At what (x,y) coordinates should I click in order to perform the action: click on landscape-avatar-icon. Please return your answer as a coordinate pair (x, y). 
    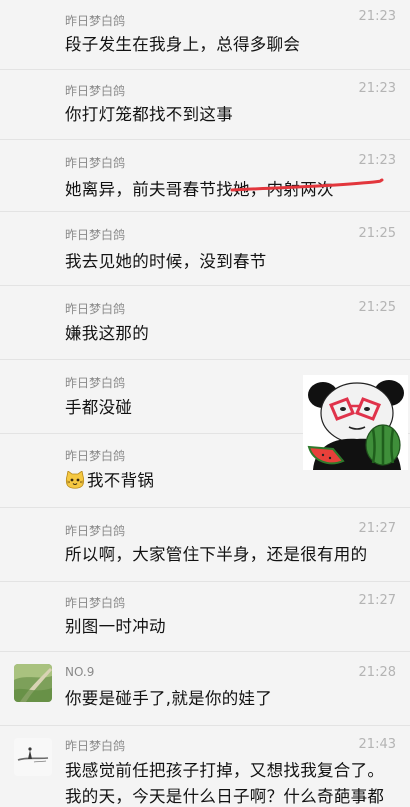
    Looking at the image, I should click on (33, 683).